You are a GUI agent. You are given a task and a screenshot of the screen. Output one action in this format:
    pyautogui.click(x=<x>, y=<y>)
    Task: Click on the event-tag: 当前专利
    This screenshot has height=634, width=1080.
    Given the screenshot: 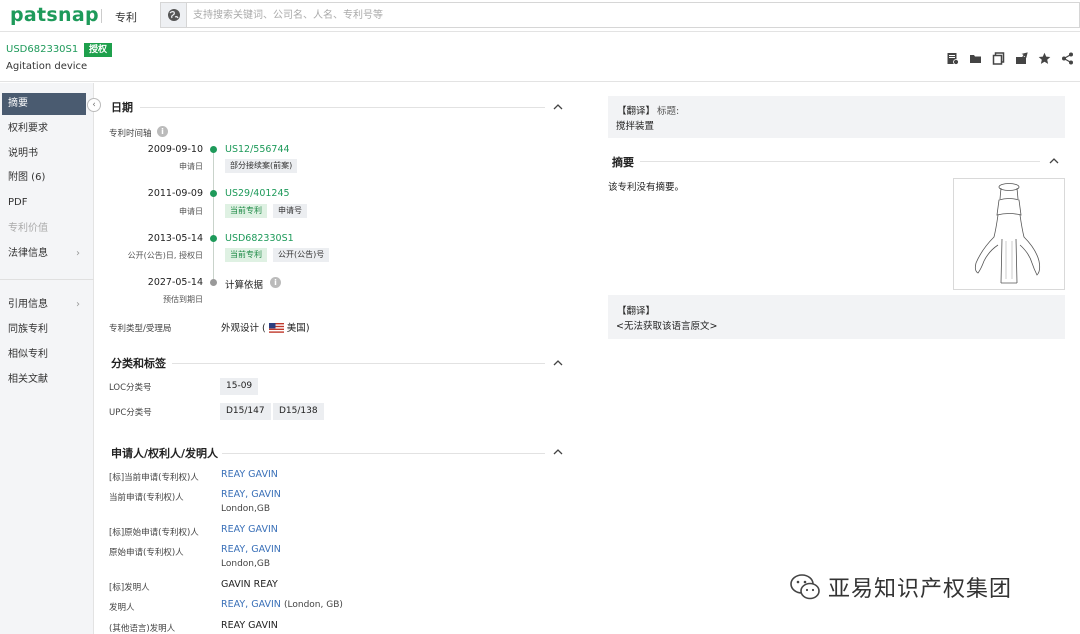 What is the action you would take?
    pyautogui.click(x=246, y=211)
    